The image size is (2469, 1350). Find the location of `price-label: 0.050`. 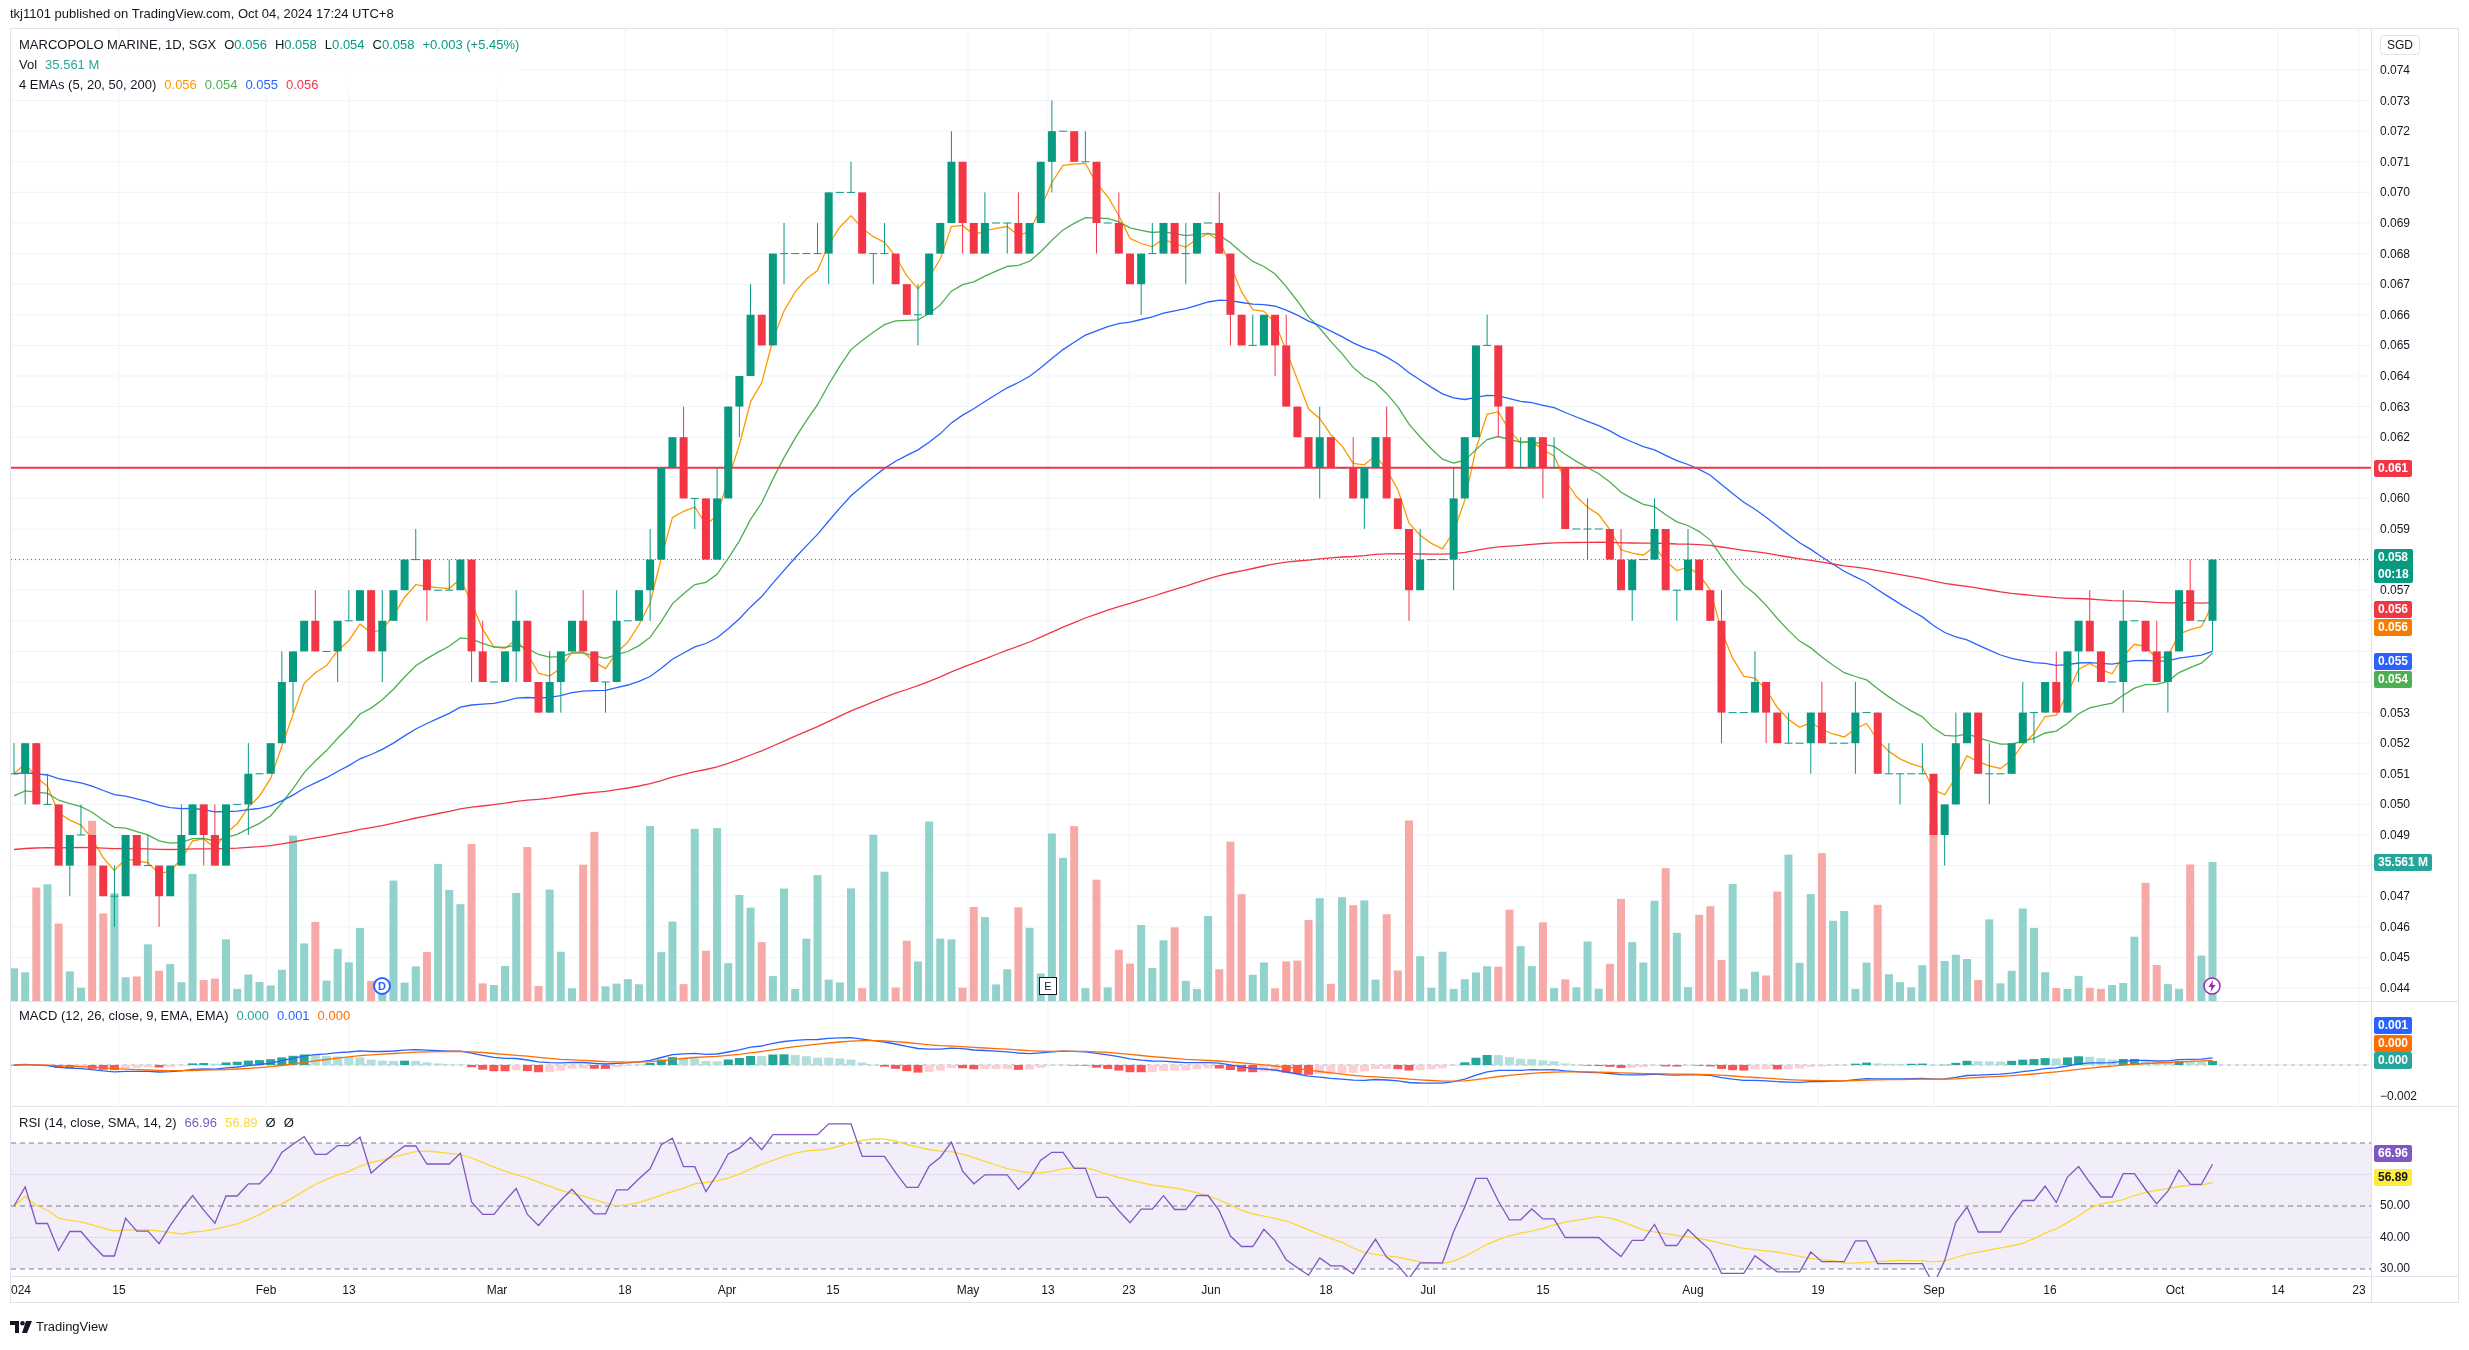

price-label: 0.050 is located at coordinates (2395, 804).